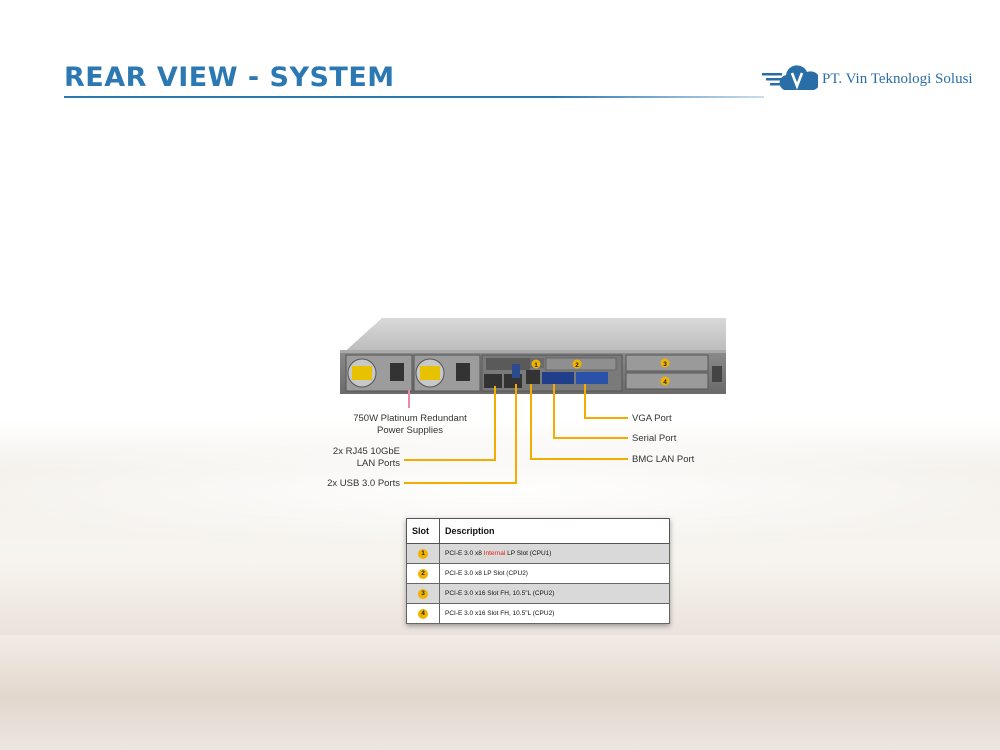 The image size is (1000, 750). I want to click on title-underline, so click(414, 97).